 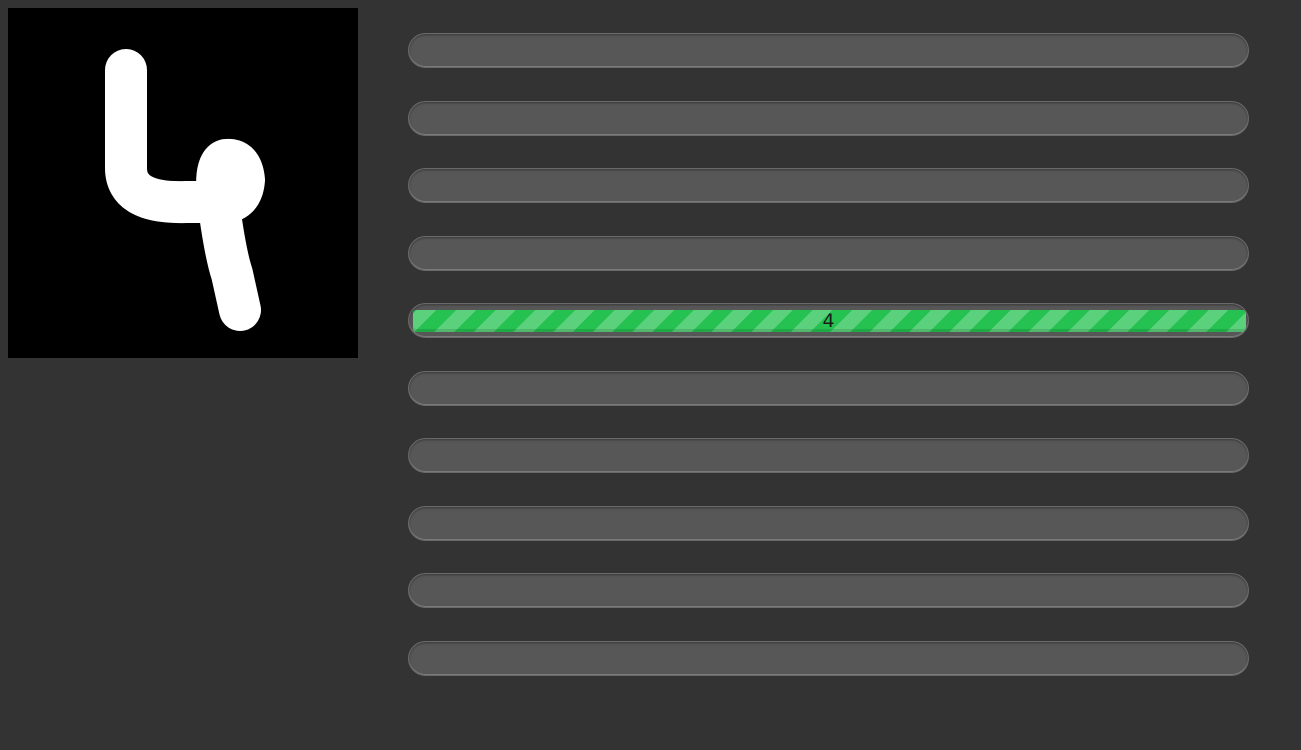 I want to click on prediction-bar-fill, so click(x=829, y=321).